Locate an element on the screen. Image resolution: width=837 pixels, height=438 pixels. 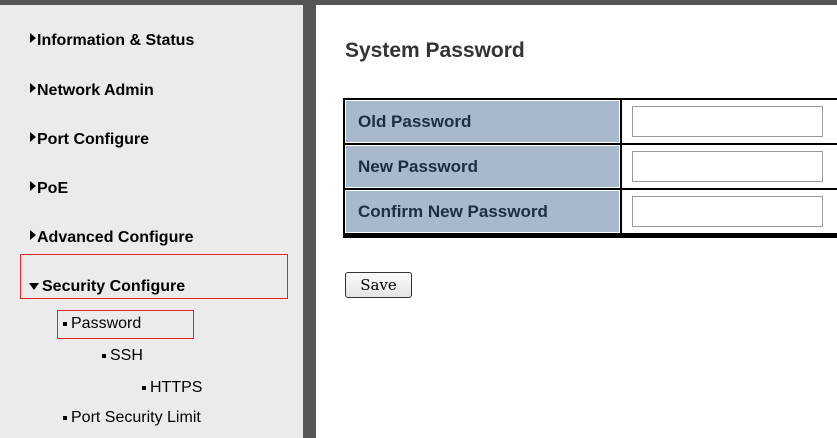
sidebar-divider is located at coordinates (309, 221).